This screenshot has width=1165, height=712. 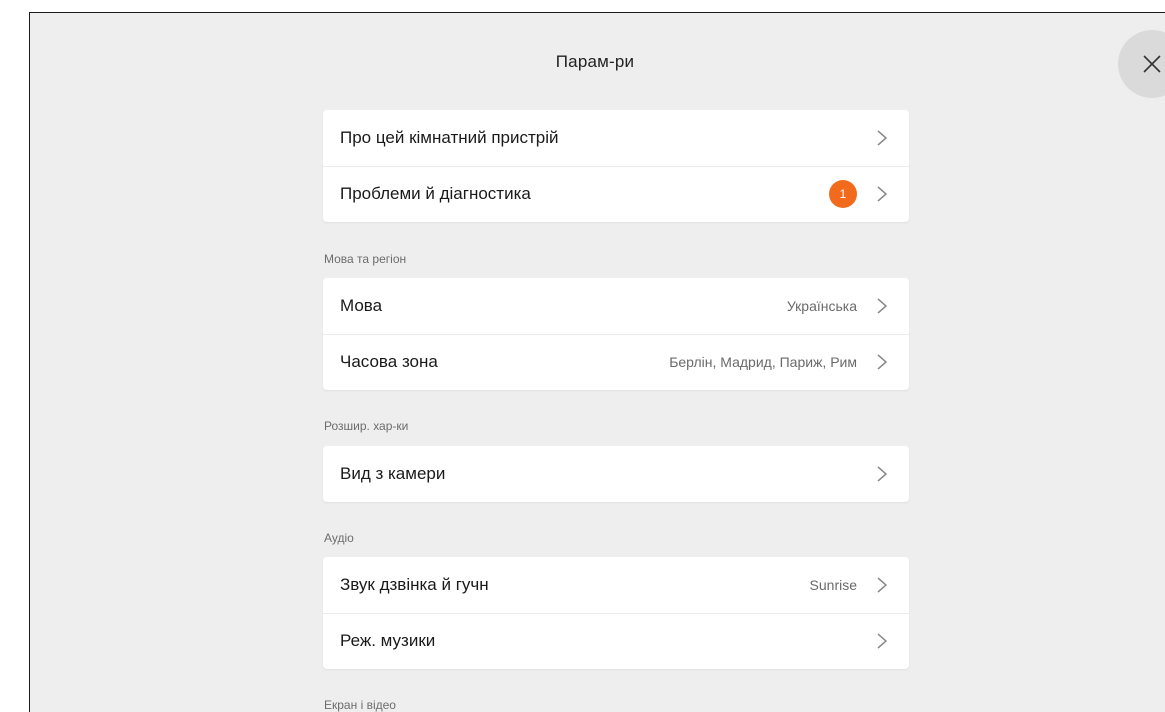 What do you see at coordinates (595, 61) in the screenshot?
I see `page-title: Парам-ри` at bounding box center [595, 61].